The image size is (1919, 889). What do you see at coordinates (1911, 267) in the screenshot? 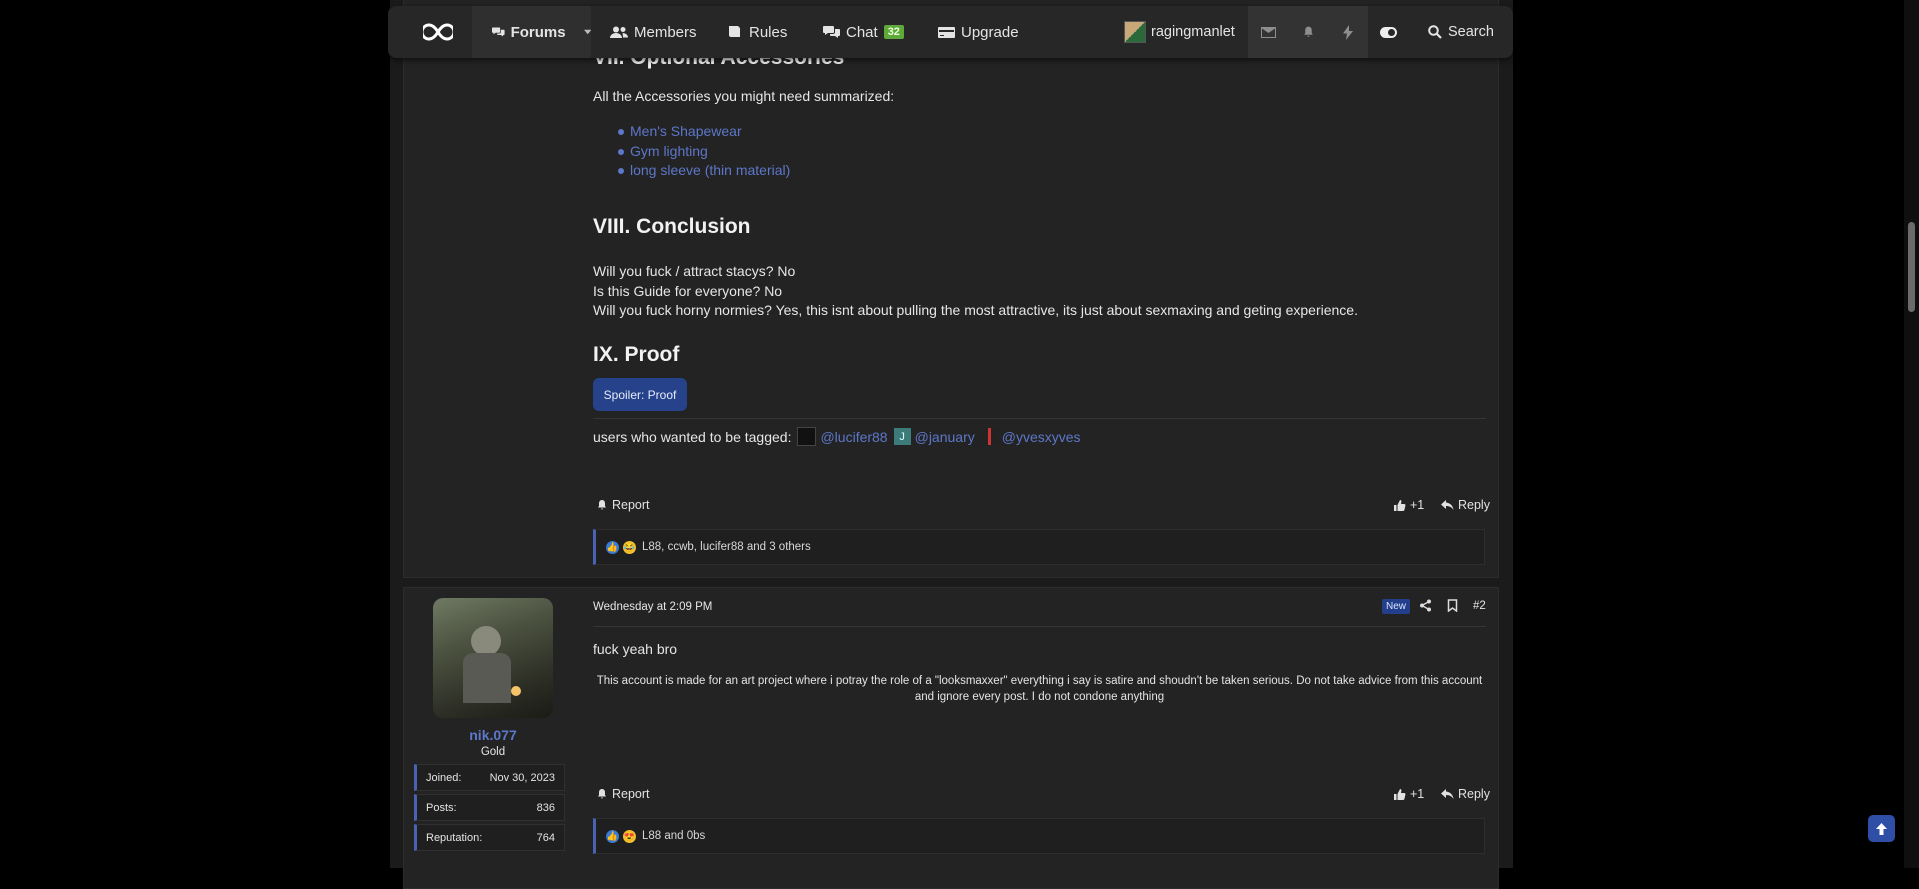
I see `scrollbar-thumb` at bounding box center [1911, 267].